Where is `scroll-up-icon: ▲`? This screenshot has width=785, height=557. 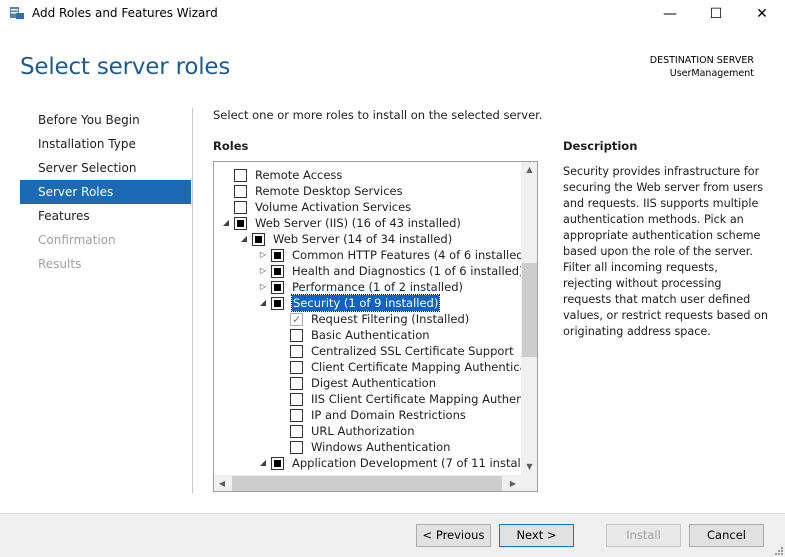
scroll-up-icon: ▲ is located at coordinates (529, 170).